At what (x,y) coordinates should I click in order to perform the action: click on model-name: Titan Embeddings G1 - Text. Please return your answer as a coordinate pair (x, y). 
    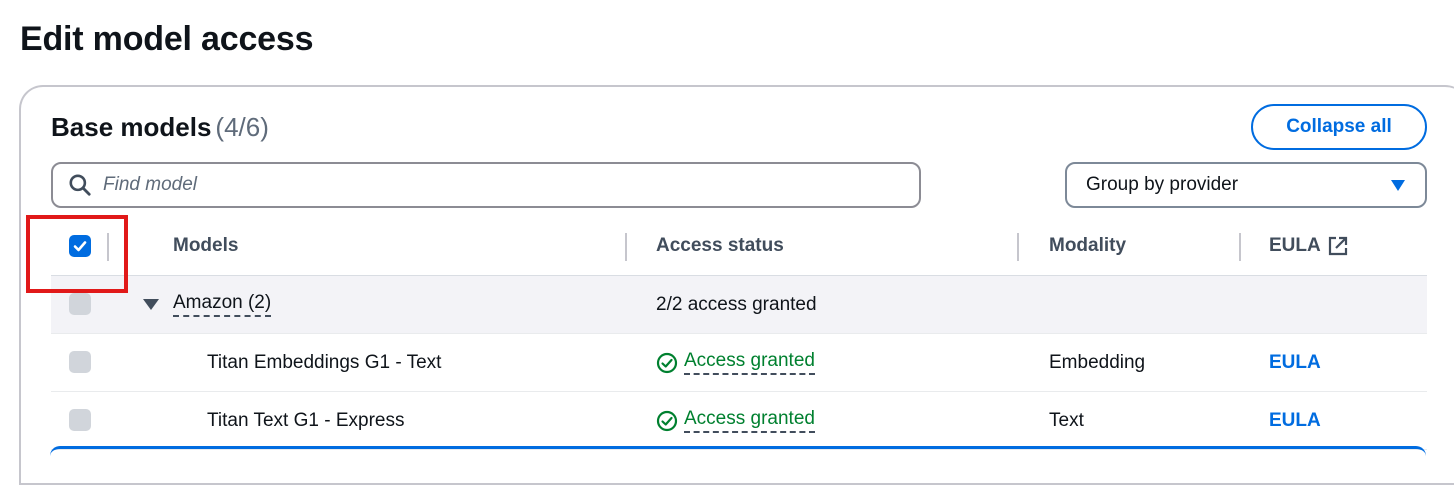
    Looking at the image, I should click on (324, 362).